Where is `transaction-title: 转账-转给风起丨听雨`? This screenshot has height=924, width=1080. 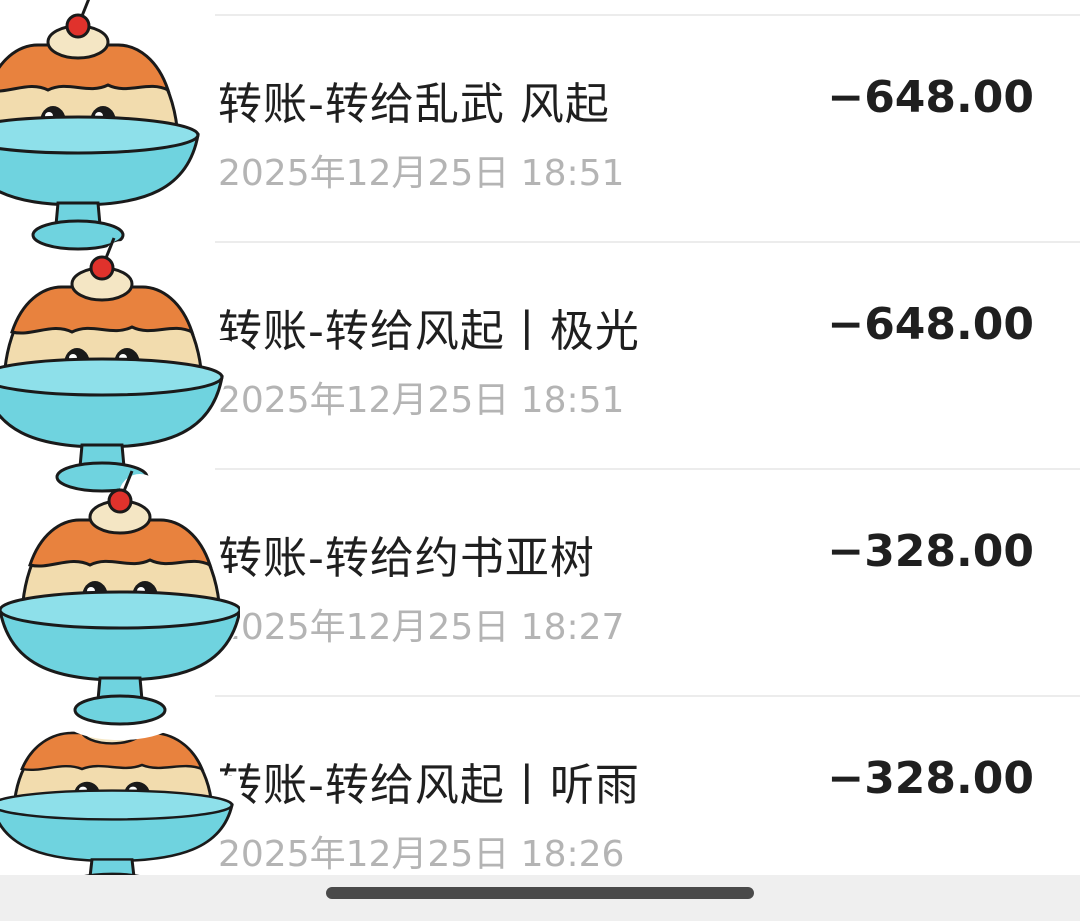
transaction-title: 转账-转给风起丨听雨 is located at coordinates (429, 785).